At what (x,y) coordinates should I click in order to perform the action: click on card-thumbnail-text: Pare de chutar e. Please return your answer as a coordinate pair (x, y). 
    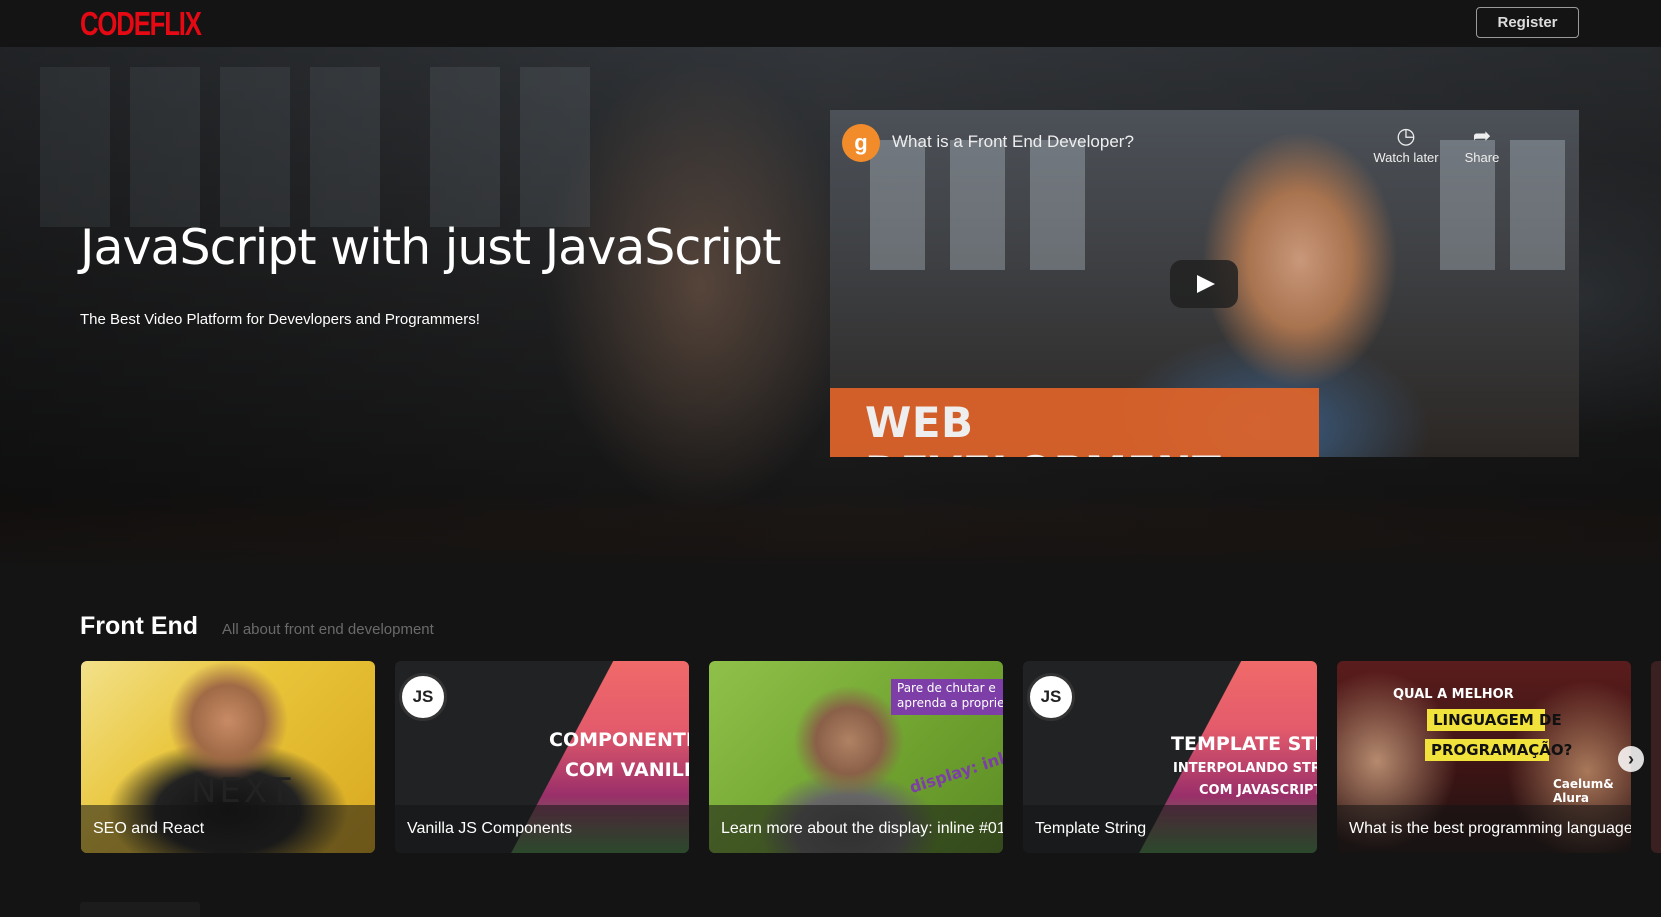
    Looking at the image, I should click on (946, 688).